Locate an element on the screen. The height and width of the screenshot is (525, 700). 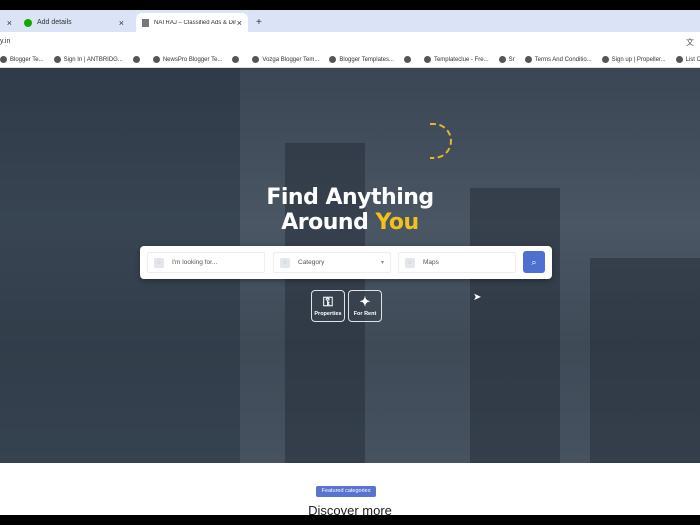
search-button: ⌕ is located at coordinates (534, 262).